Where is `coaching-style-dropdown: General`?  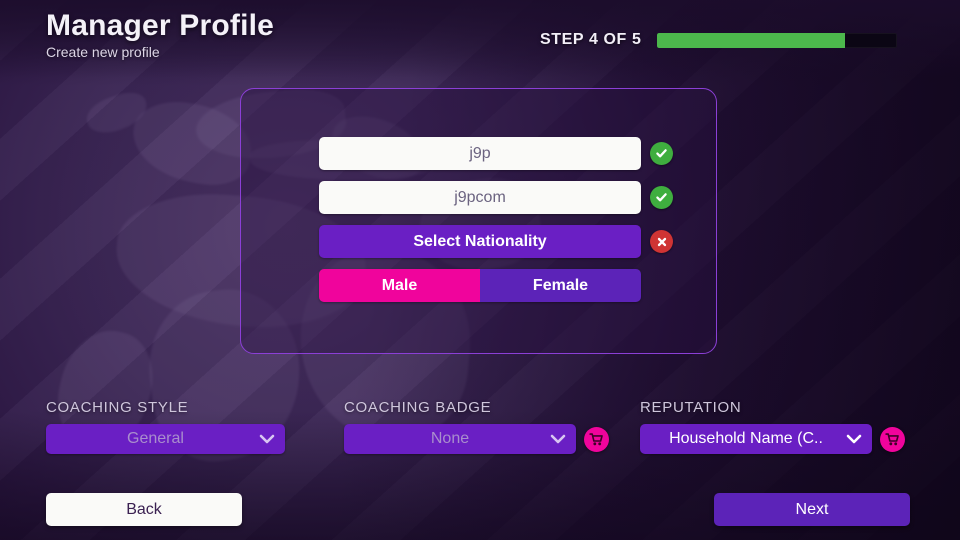
coaching-style-dropdown: General is located at coordinates (165, 439).